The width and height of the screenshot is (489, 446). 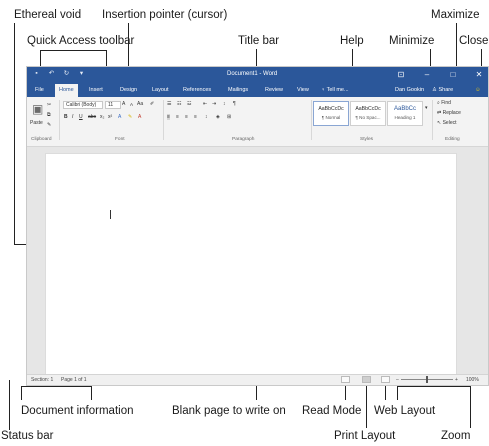 I want to click on paragraph-group-label: Paragraph, so click(x=243, y=139).